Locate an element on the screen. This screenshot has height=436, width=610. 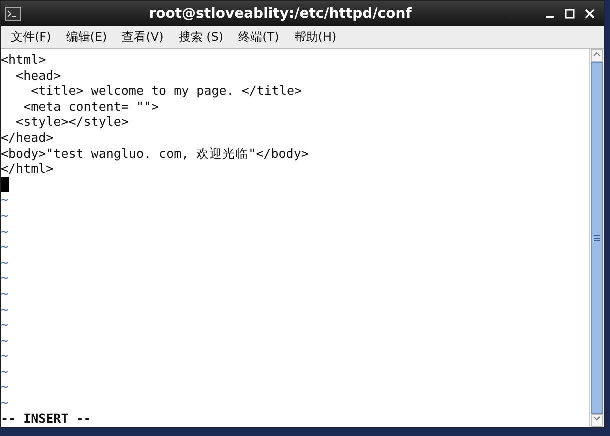
scrollbar-thumb is located at coordinates (597, 238).